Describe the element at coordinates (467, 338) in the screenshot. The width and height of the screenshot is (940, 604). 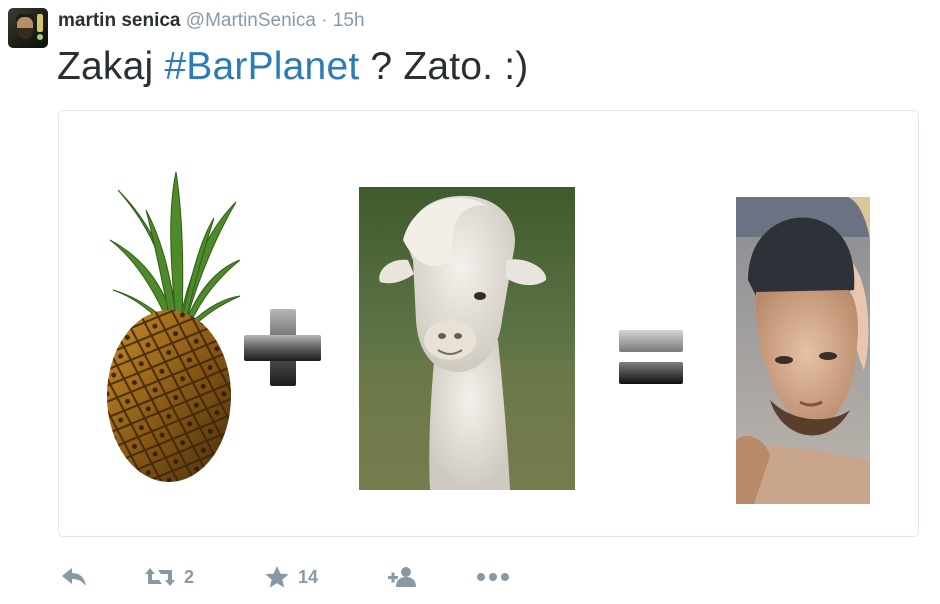
I see `alpaca-image` at that location.